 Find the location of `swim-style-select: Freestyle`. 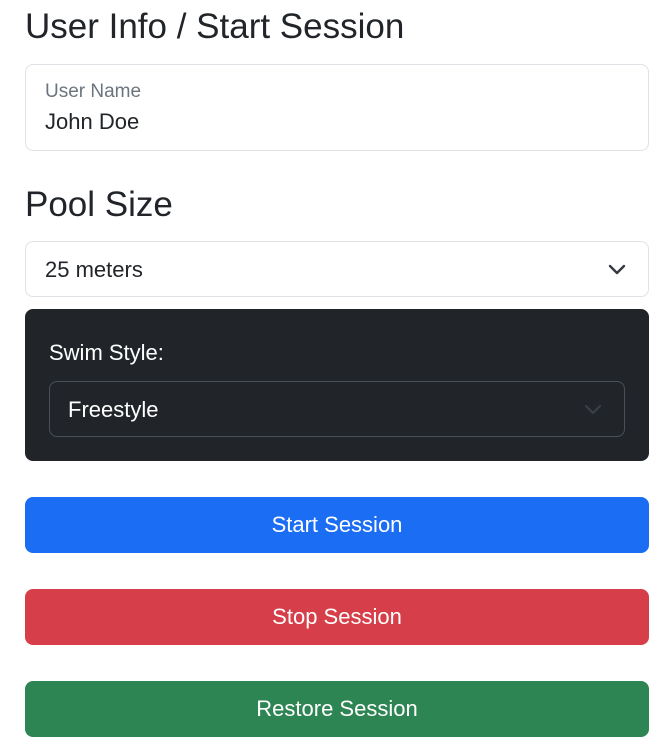

swim-style-select: Freestyle is located at coordinates (337, 409).